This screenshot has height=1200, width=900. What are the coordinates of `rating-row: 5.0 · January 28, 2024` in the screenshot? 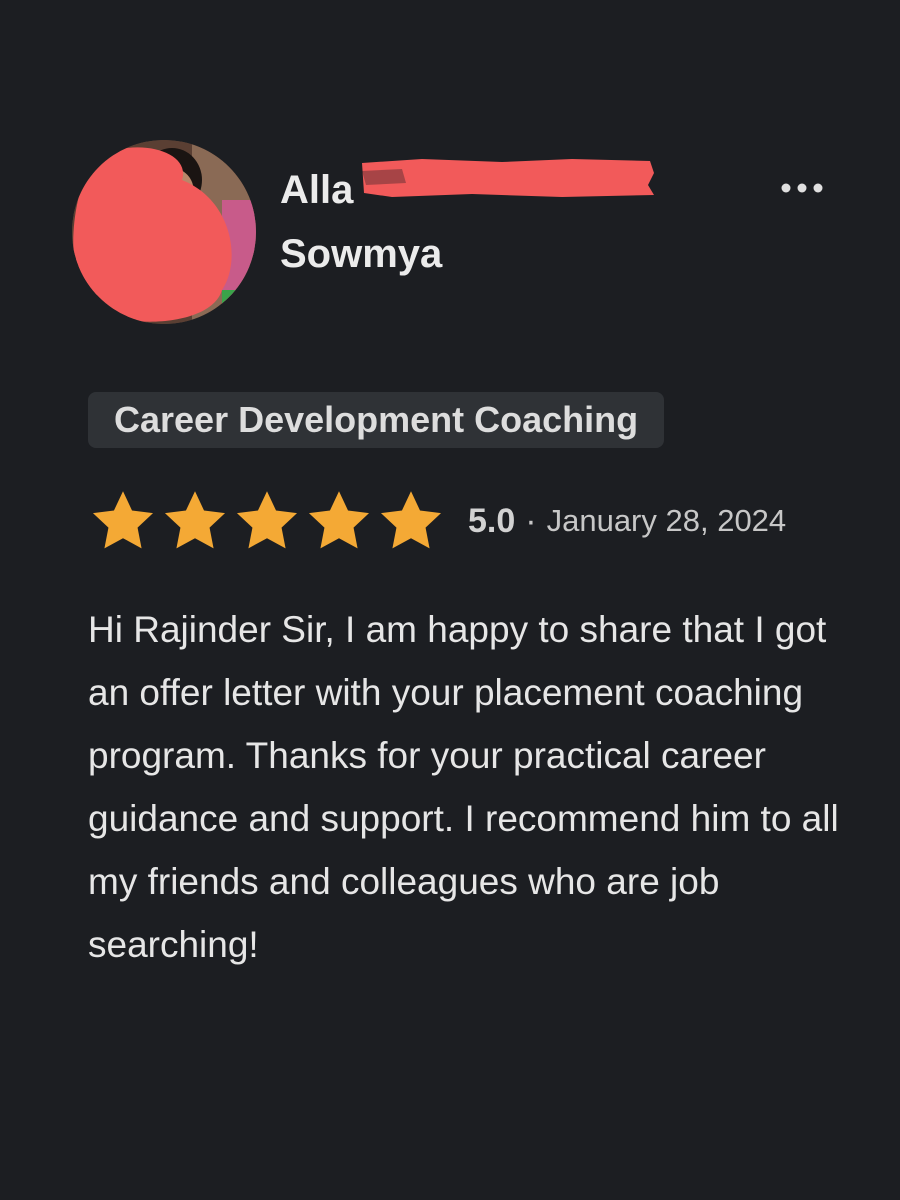 It's located at (437, 521).